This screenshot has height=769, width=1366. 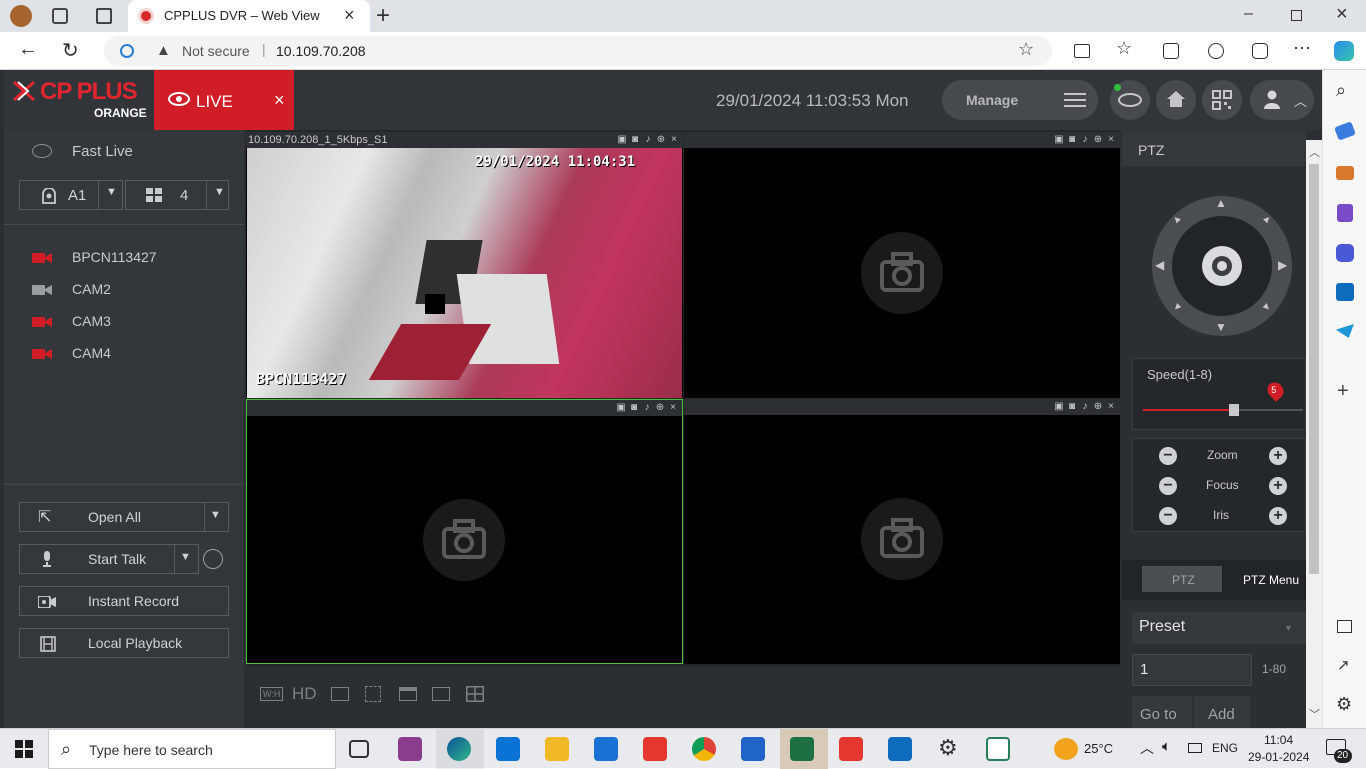 I want to click on arrow-left-icon: ◀, so click(x=1159, y=265).